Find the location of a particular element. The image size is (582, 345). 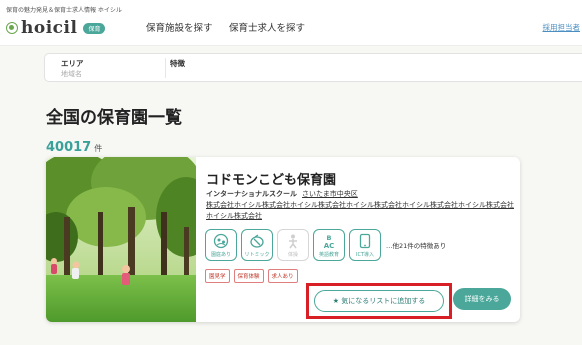

area-label: エリア is located at coordinates (72, 63).